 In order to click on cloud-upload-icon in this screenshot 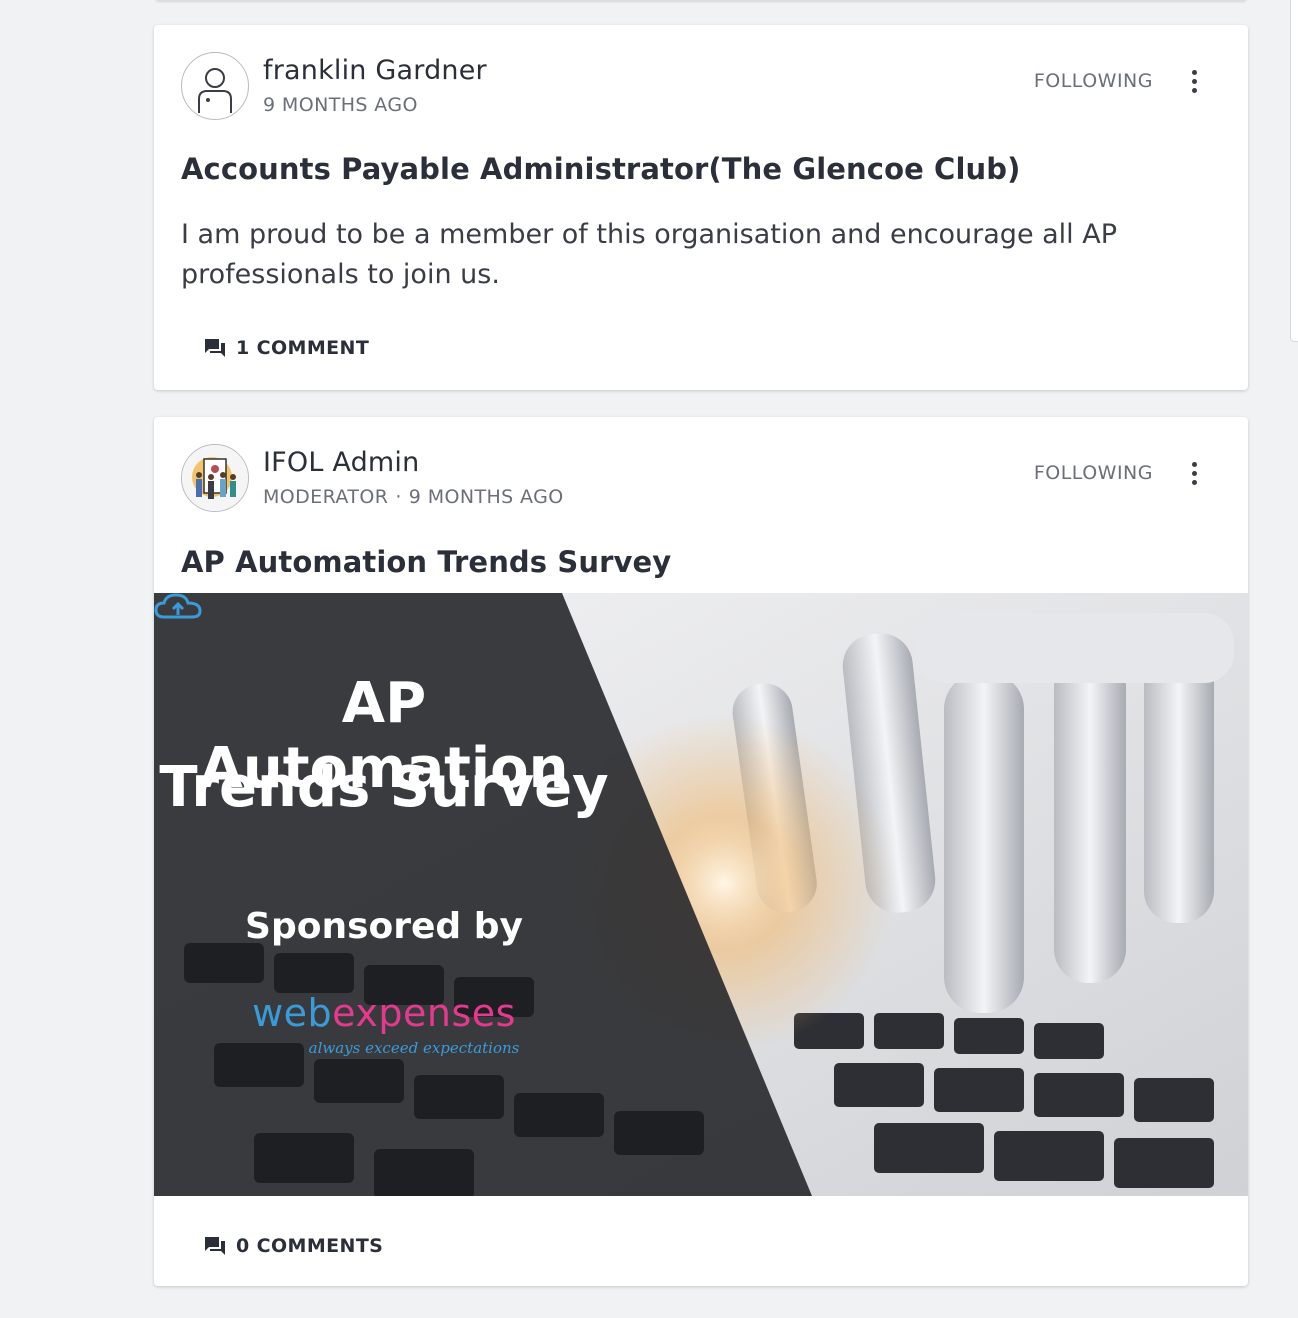, I will do `click(178, 606)`.